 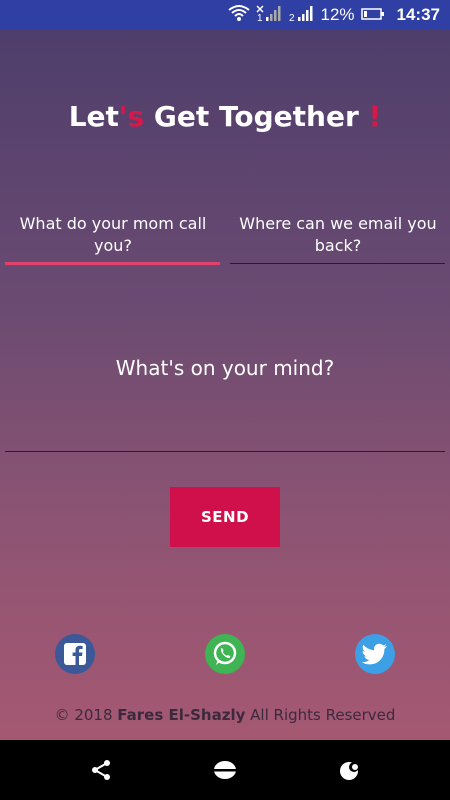 I want to click on home-circle-icon, so click(x=225, y=770).